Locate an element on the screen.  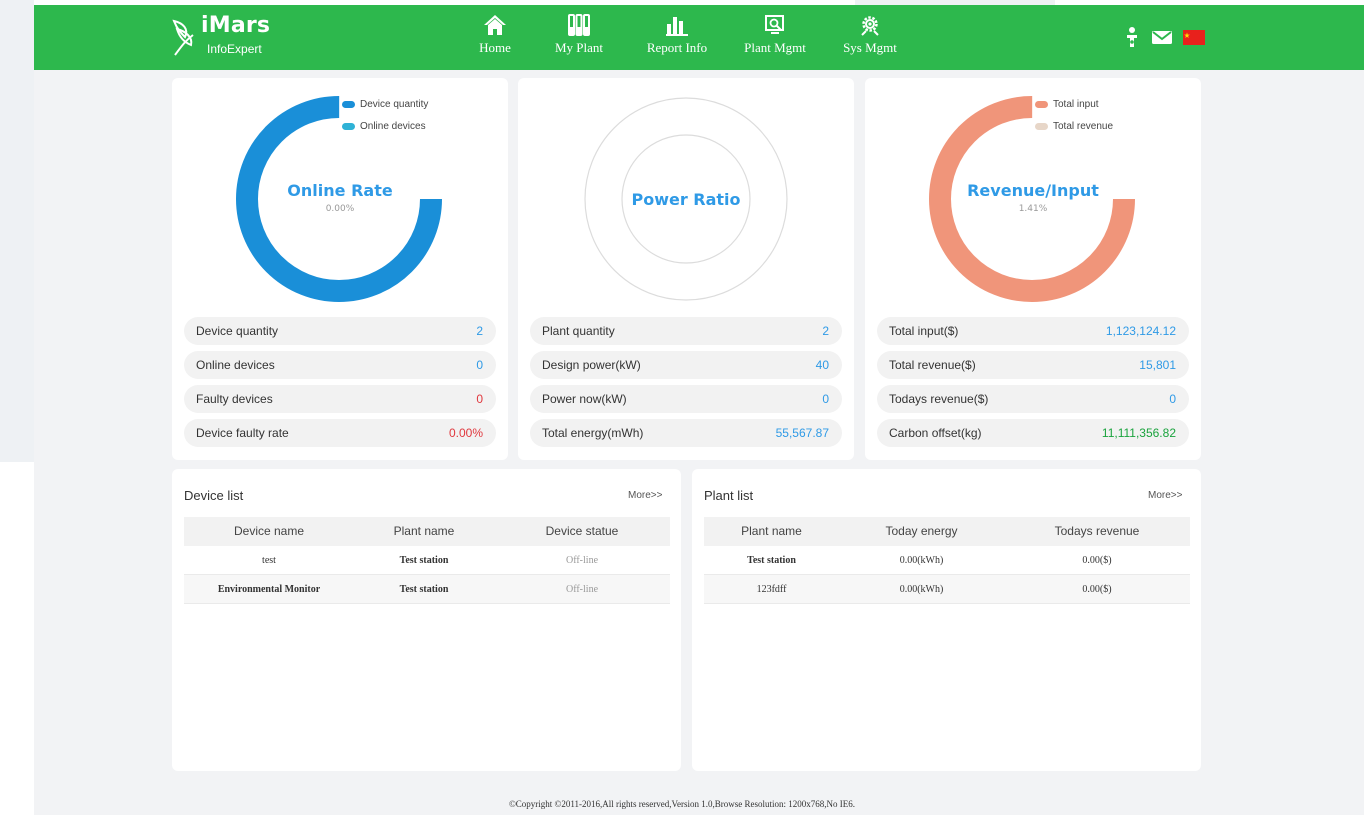
legend-swatch-total-revenue is located at coordinates (1041, 126).